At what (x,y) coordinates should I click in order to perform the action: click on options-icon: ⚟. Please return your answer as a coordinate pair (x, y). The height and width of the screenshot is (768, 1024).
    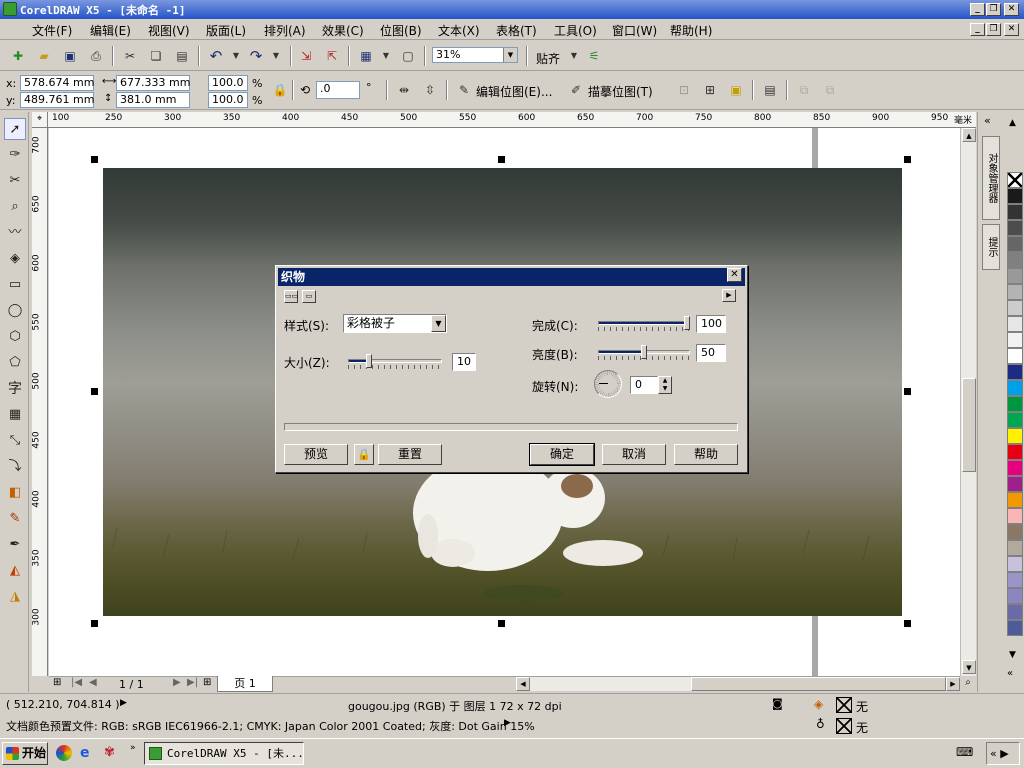
    Looking at the image, I should click on (594, 56).